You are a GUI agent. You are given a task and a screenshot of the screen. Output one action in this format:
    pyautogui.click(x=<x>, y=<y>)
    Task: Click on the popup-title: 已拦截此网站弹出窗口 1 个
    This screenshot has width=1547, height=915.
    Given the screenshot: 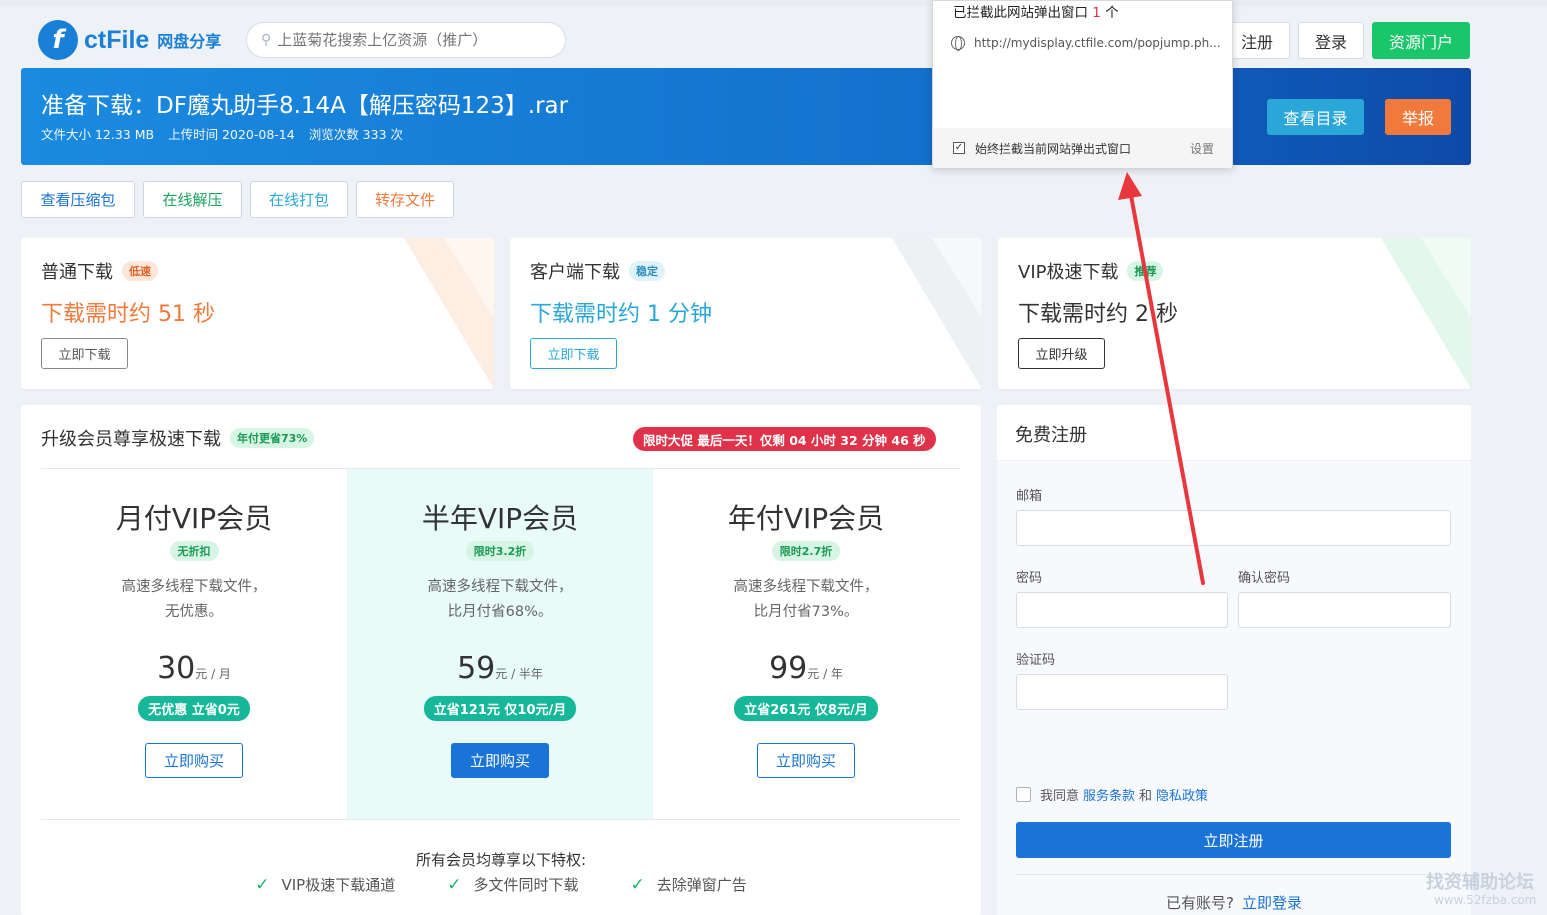 What is the action you would take?
    pyautogui.click(x=1036, y=13)
    